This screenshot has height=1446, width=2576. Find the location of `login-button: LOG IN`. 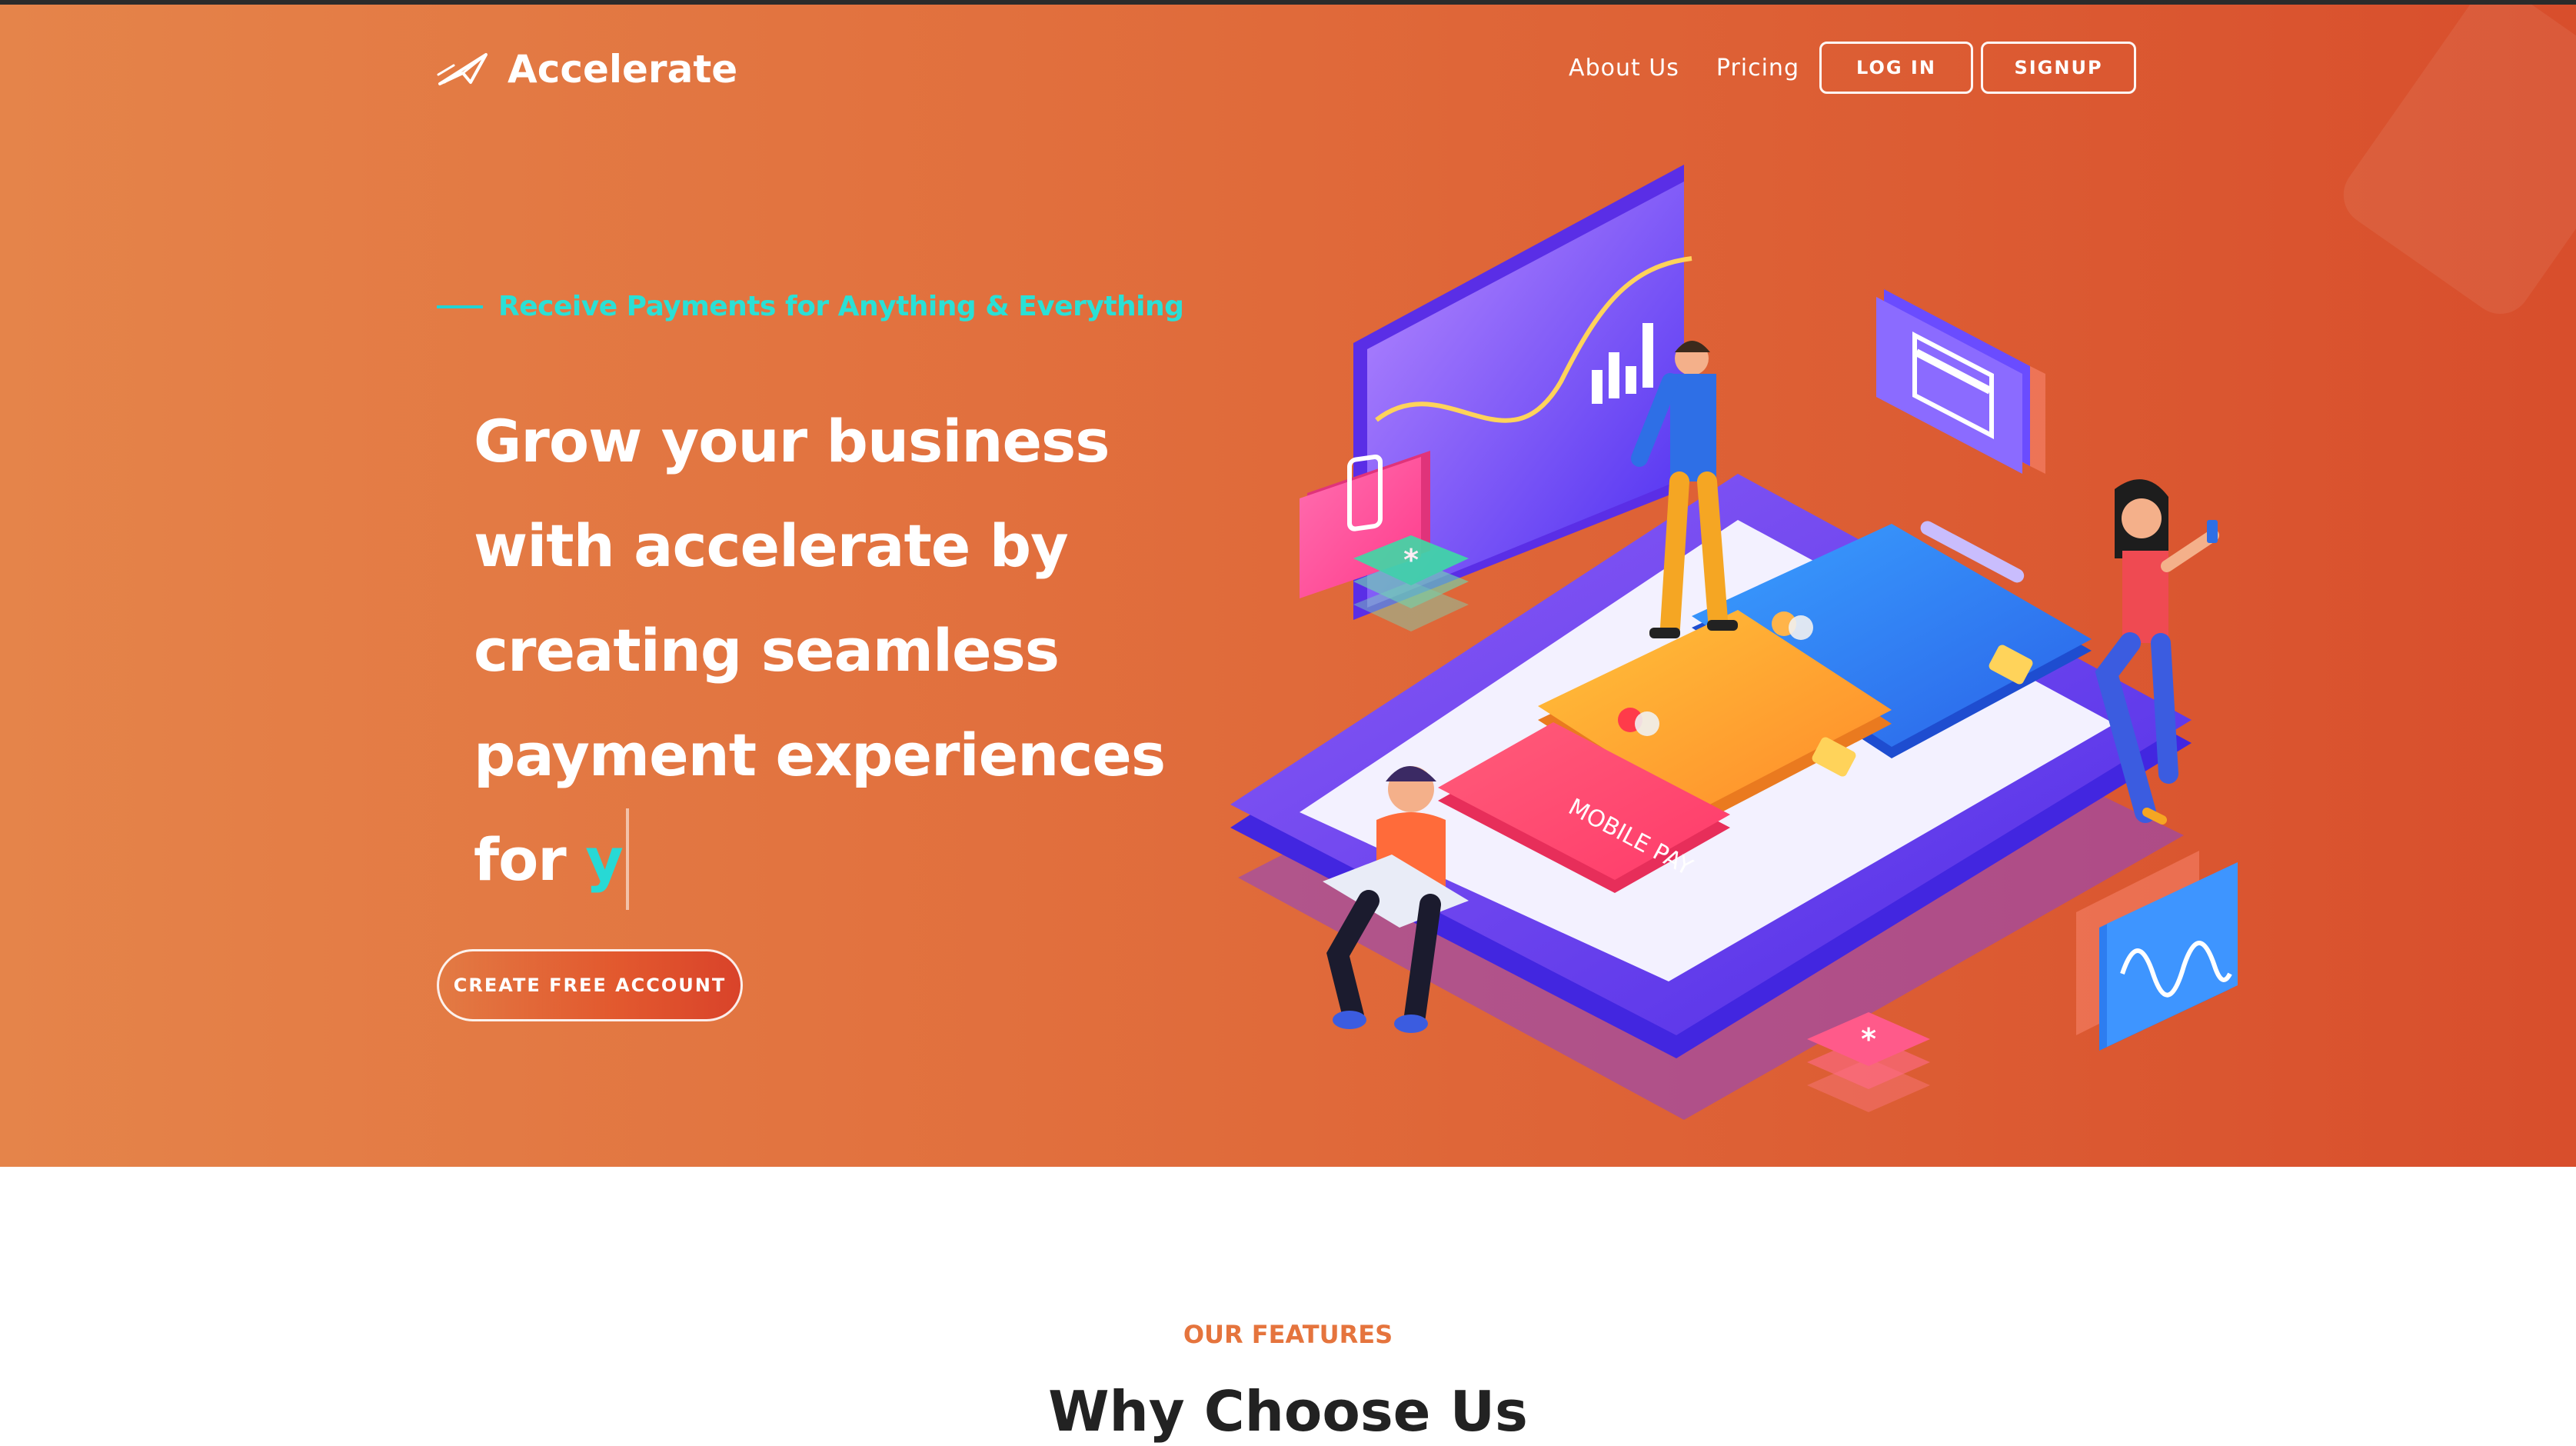

login-button: LOG IN is located at coordinates (1896, 68).